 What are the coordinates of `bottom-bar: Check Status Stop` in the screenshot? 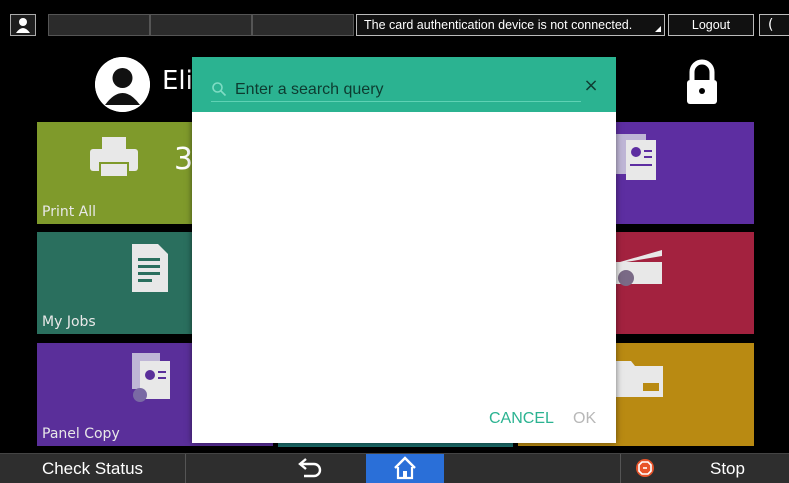 It's located at (394, 468).